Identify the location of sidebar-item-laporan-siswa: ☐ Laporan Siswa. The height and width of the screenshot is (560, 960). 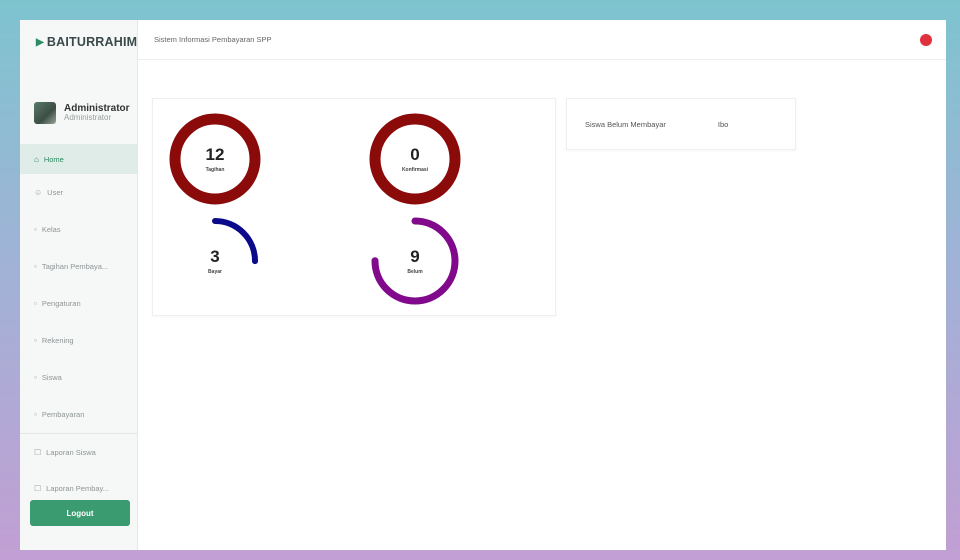
(78, 451).